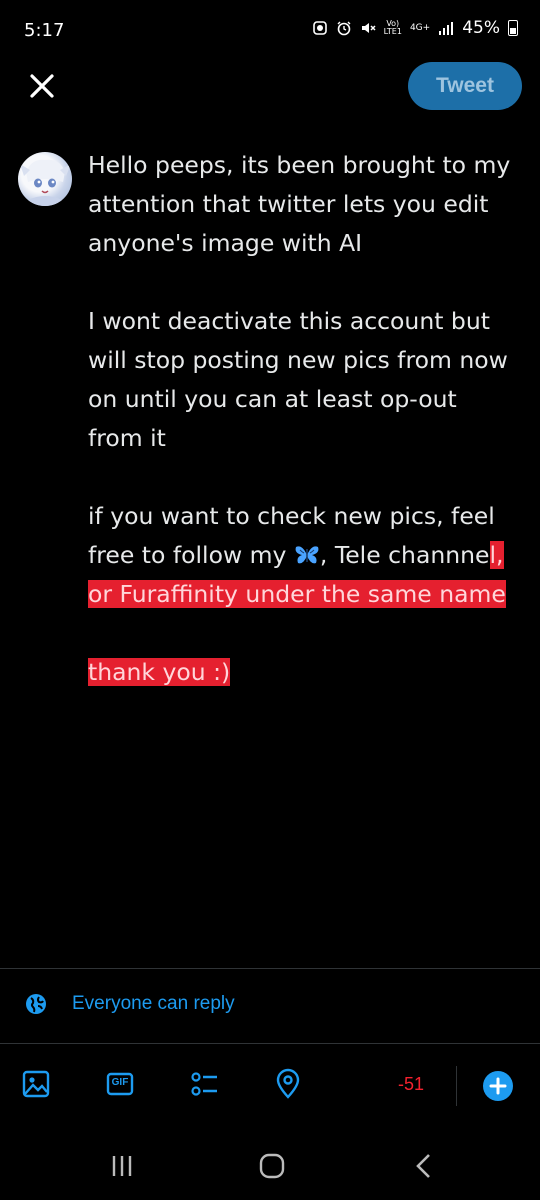 The height and width of the screenshot is (1200, 540). What do you see at coordinates (159, 672) in the screenshot?
I see `highlighted-text: thank you :)` at bounding box center [159, 672].